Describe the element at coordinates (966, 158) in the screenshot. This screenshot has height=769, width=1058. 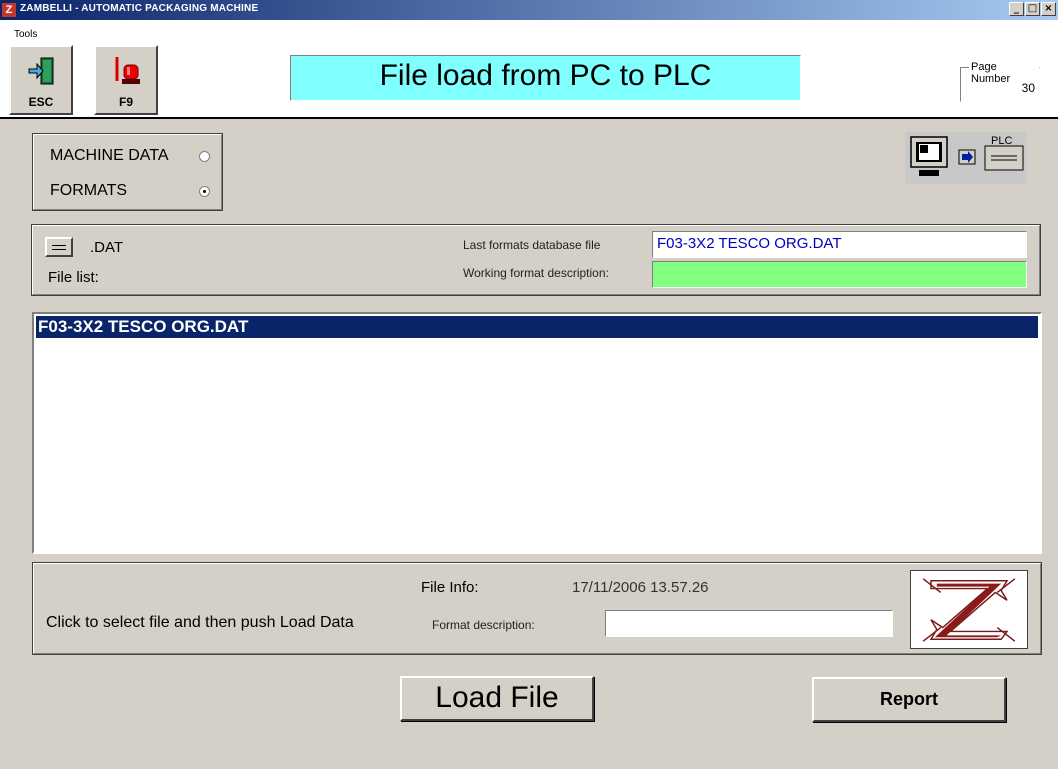
I see `pc-to-plc-icon: PLC` at that location.